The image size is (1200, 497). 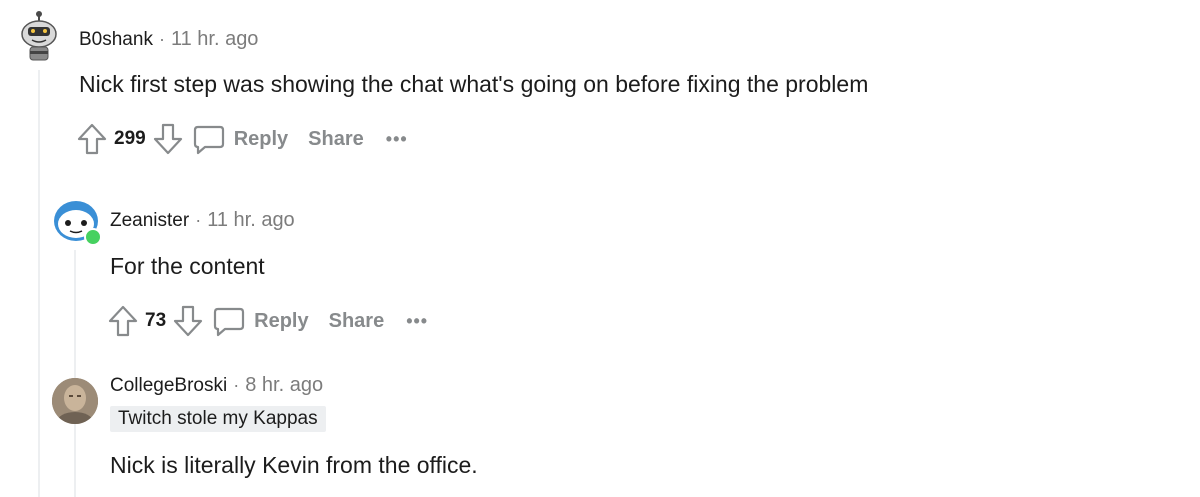 I want to click on username: Zeanister, so click(x=149, y=221).